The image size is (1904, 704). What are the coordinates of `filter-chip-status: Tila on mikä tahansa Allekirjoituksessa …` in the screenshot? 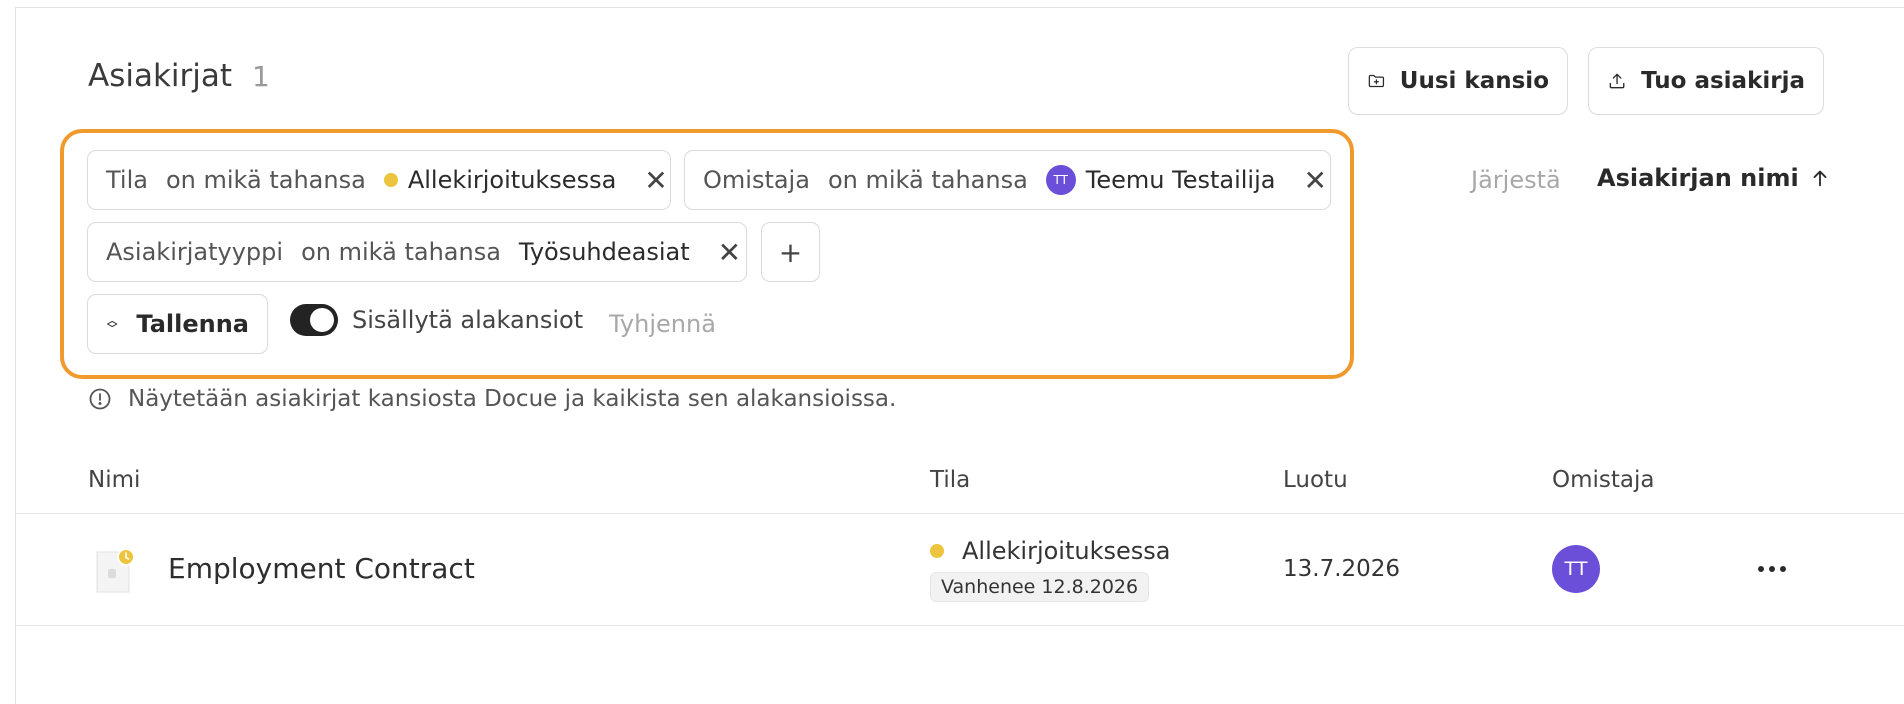 It's located at (379, 180).